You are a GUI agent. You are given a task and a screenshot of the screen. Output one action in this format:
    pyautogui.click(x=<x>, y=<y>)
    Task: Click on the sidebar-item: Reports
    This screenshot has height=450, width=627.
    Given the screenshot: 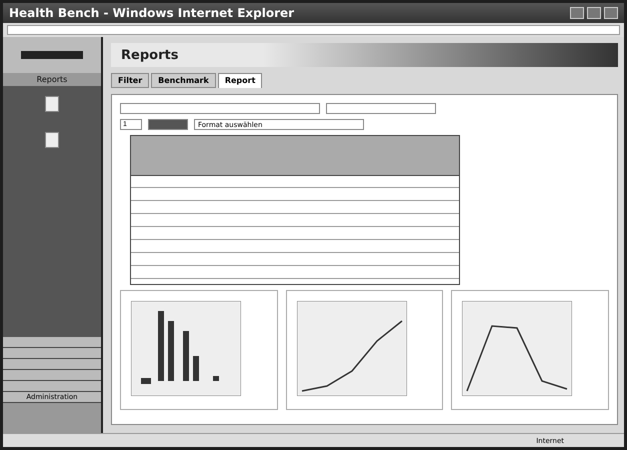 What is the action you would take?
    pyautogui.click(x=52, y=79)
    